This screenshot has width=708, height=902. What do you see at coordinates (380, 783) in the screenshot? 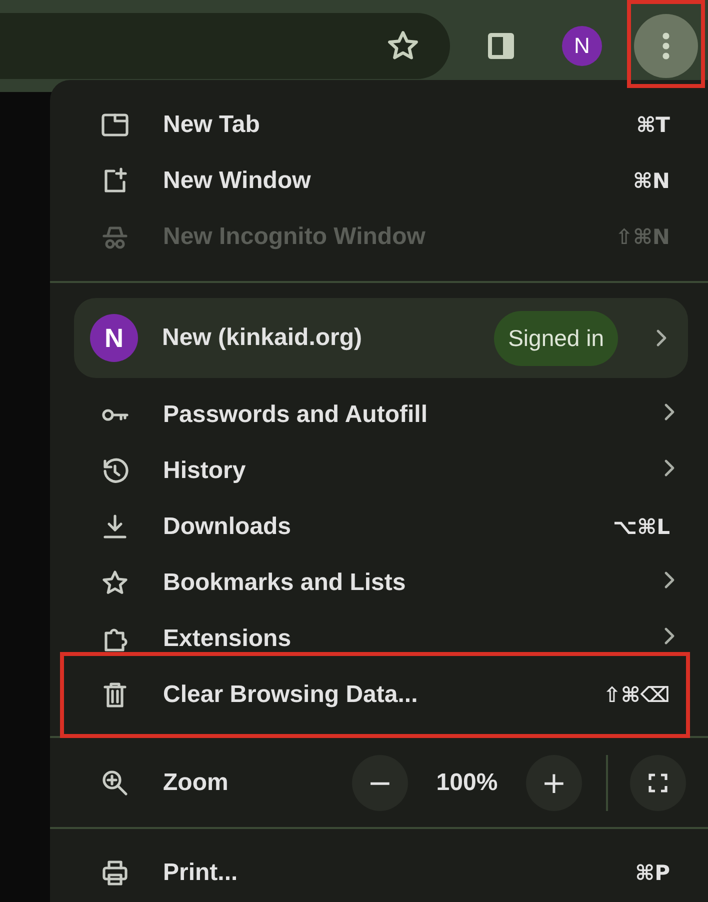
I see `zoom-out-button: −` at bounding box center [380, 783].